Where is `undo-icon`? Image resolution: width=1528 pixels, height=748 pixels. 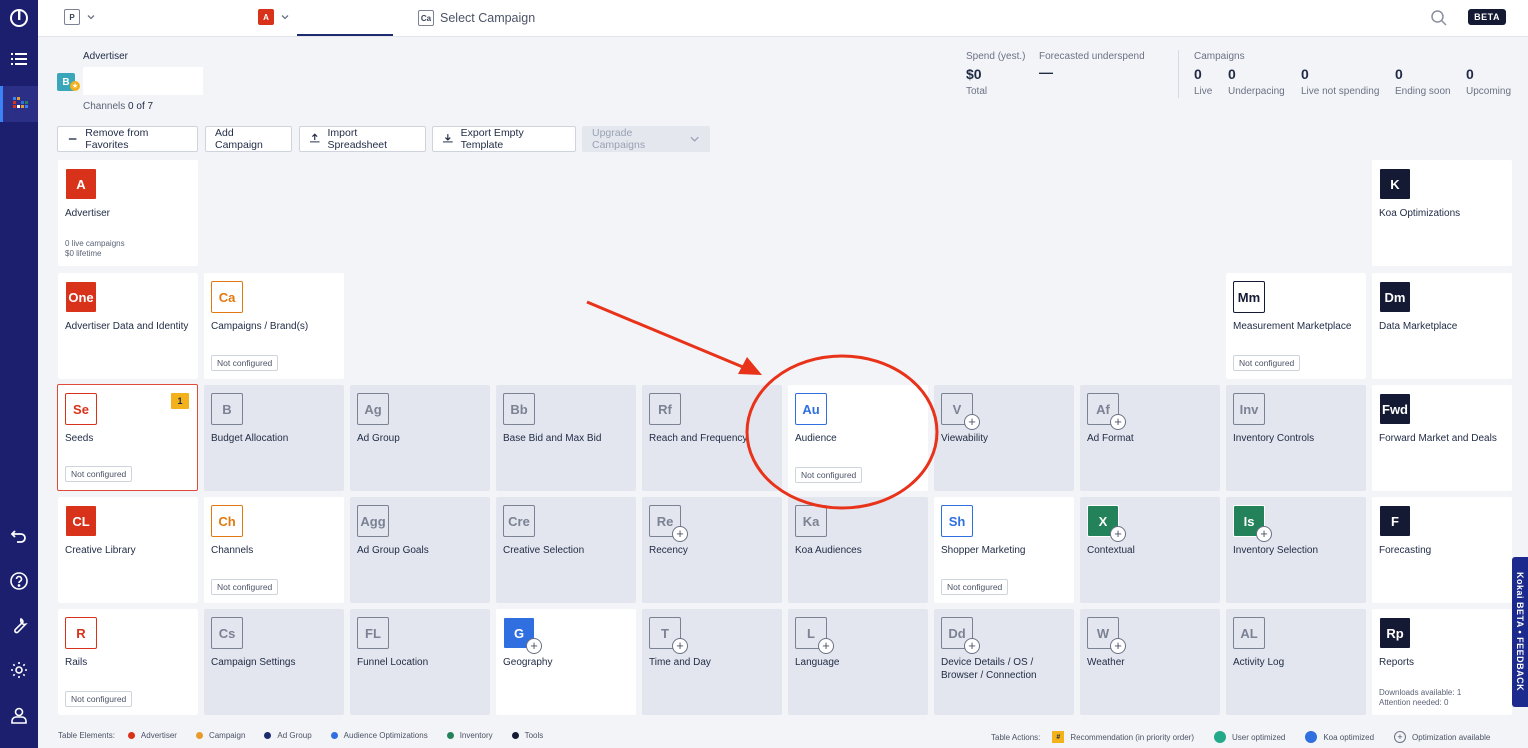
undo-icon is located at coordinates (19, 536).